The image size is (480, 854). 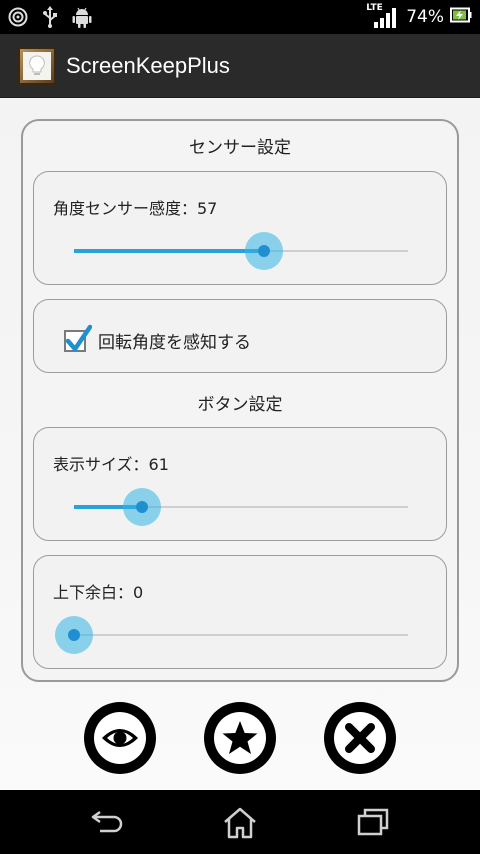 I want to click on signal-icon: LTE, so click(x=383, y=15).